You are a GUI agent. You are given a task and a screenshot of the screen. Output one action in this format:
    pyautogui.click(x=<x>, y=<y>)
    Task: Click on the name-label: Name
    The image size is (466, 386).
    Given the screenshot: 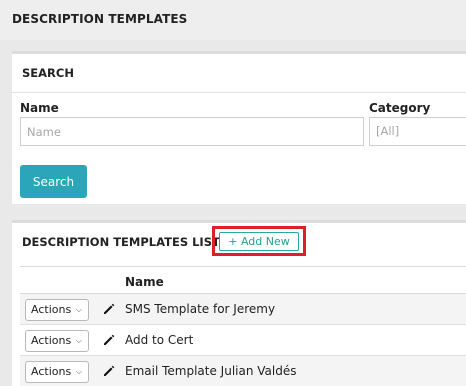 What is the action you would take?
    pyautogui.click(x=39, y=108)
    